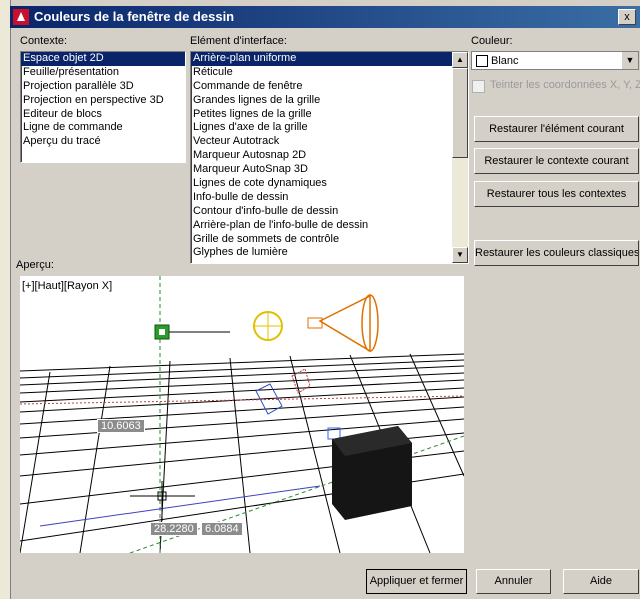 This screenshot has width=640, height=599. Describe the element at coordinates (21, 17) in the screenshot. I see `autocad-icon` at that location.